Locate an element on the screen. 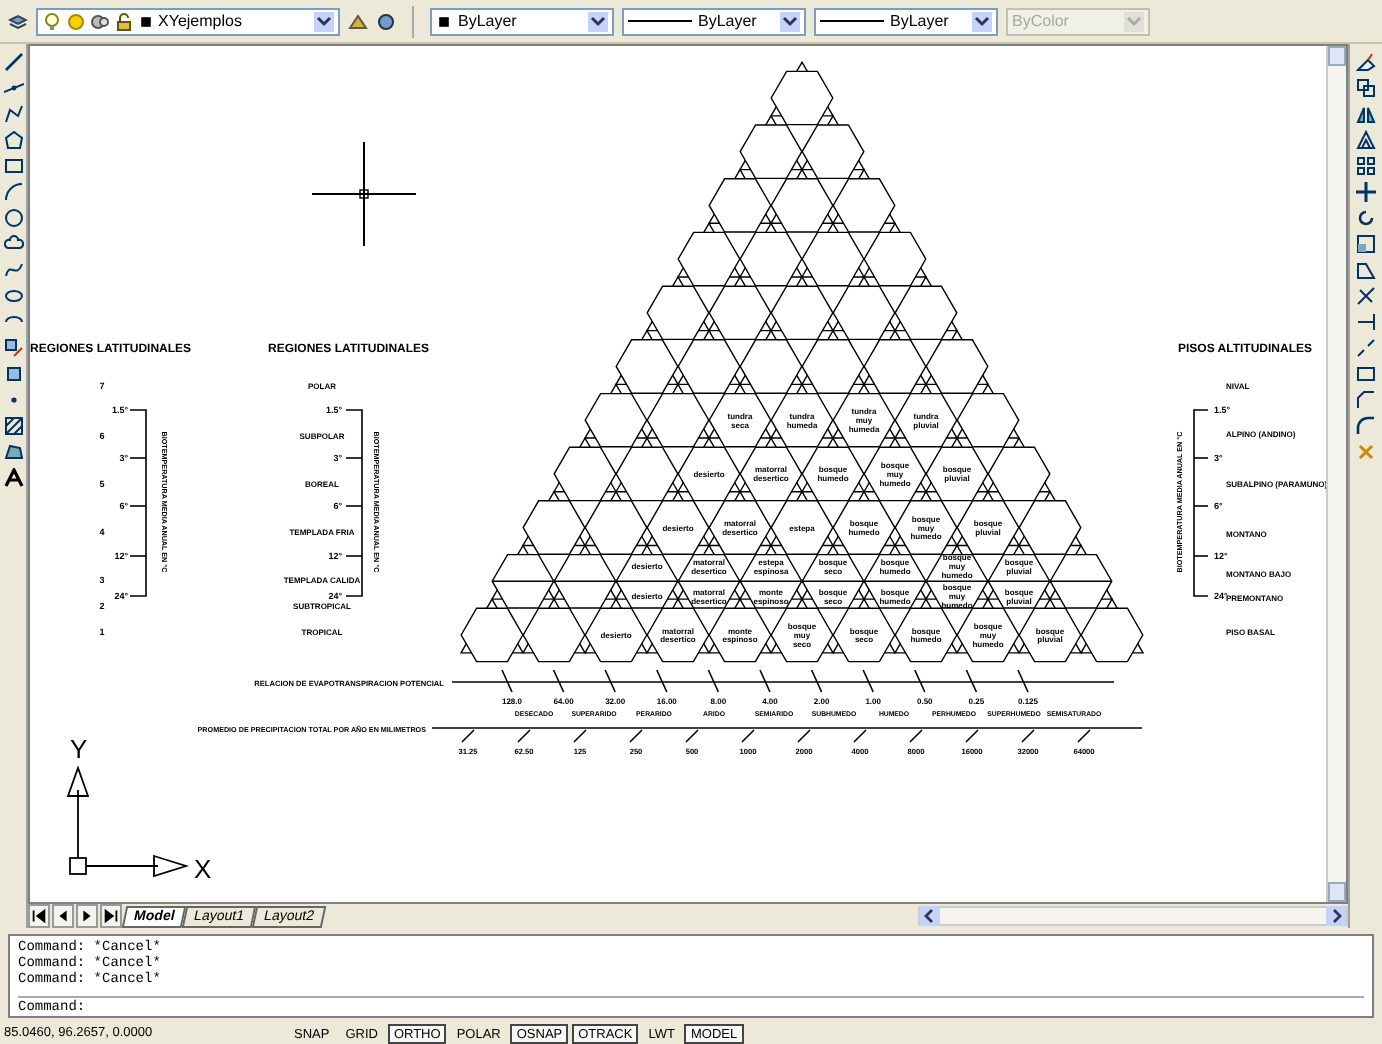  lock-icon is located at coordinates (124, 21).